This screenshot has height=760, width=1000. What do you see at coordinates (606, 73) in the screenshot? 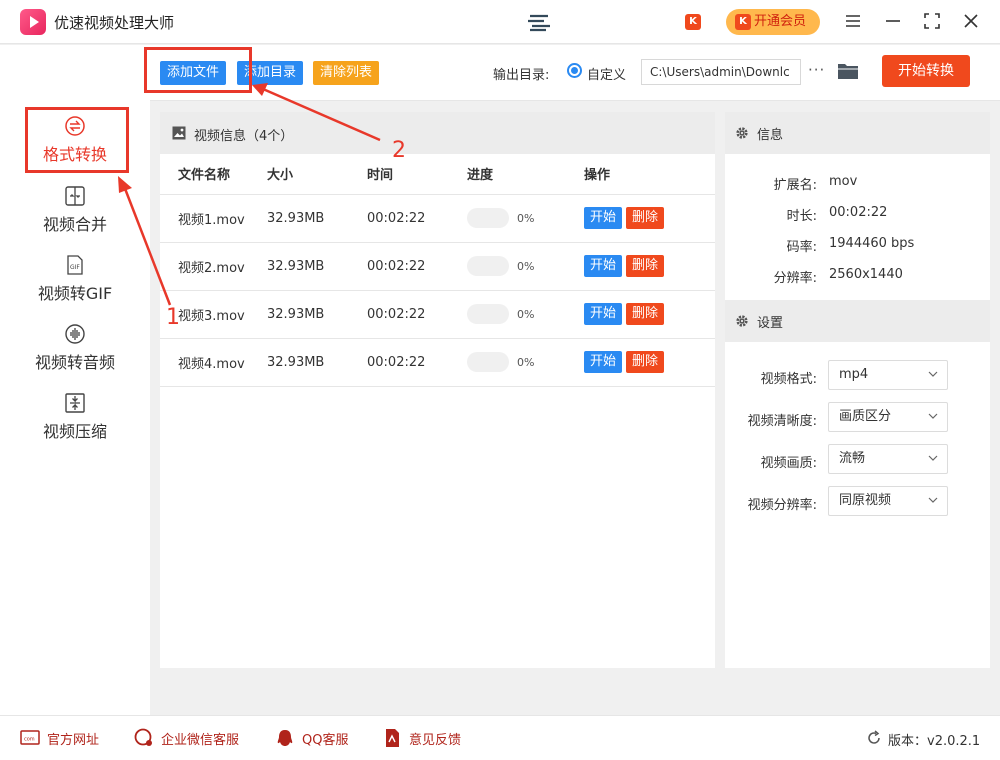
I see `custom-output-label: 自定义` at bounding box center [606, 73].